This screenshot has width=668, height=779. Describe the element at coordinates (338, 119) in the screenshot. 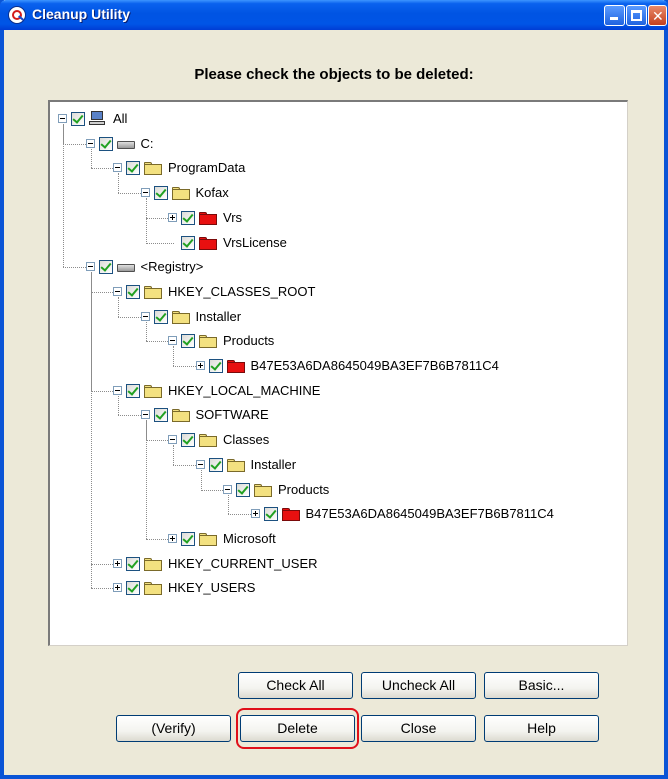

I see `tree-node: All` at that location.